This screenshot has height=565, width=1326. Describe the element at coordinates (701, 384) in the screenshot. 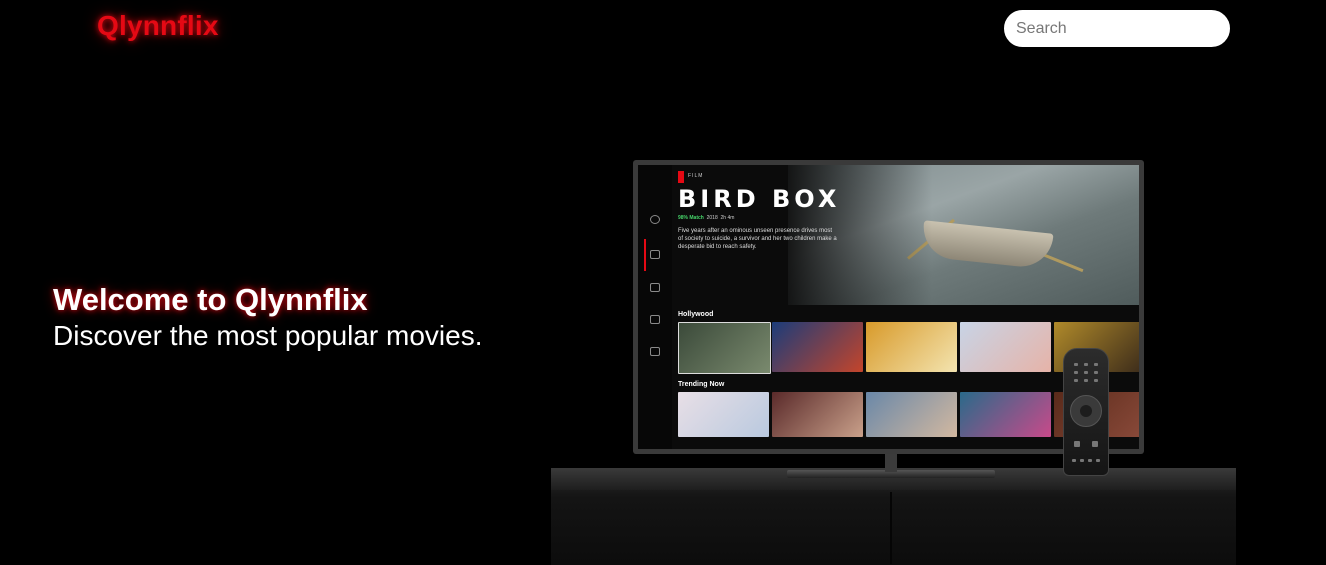

I see `row-label-trending: Trending Now` at that location.